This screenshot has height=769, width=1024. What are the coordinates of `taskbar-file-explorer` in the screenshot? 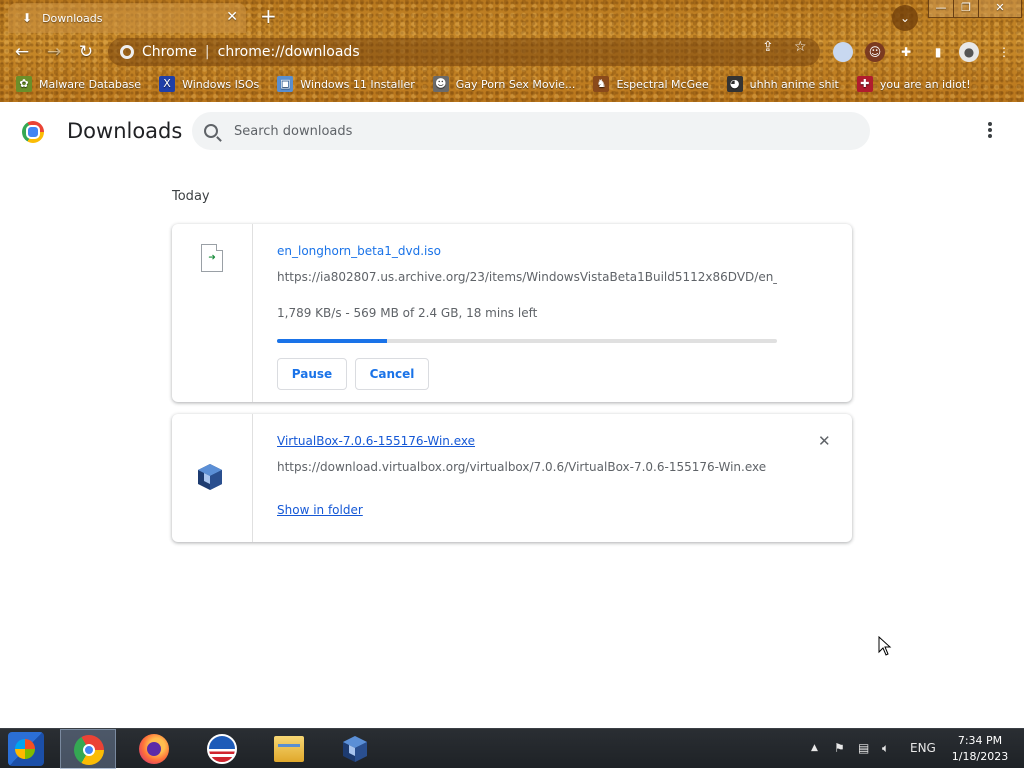 It's located at (289, 749).